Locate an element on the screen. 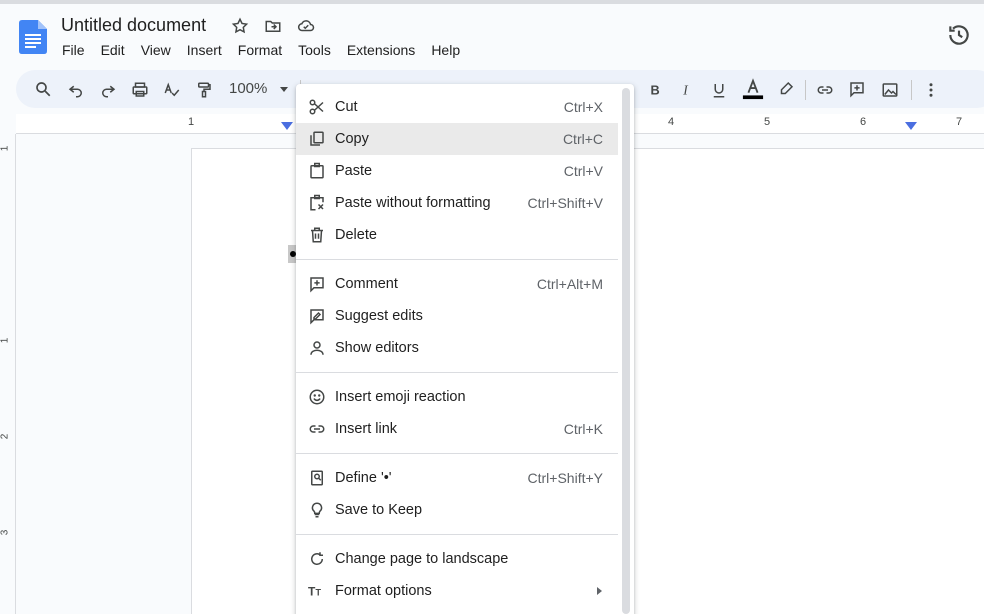 This screenshot has height=614, width=984. menu-item-suggest-edits: Suggest edits is located at coordinates (457, 316).